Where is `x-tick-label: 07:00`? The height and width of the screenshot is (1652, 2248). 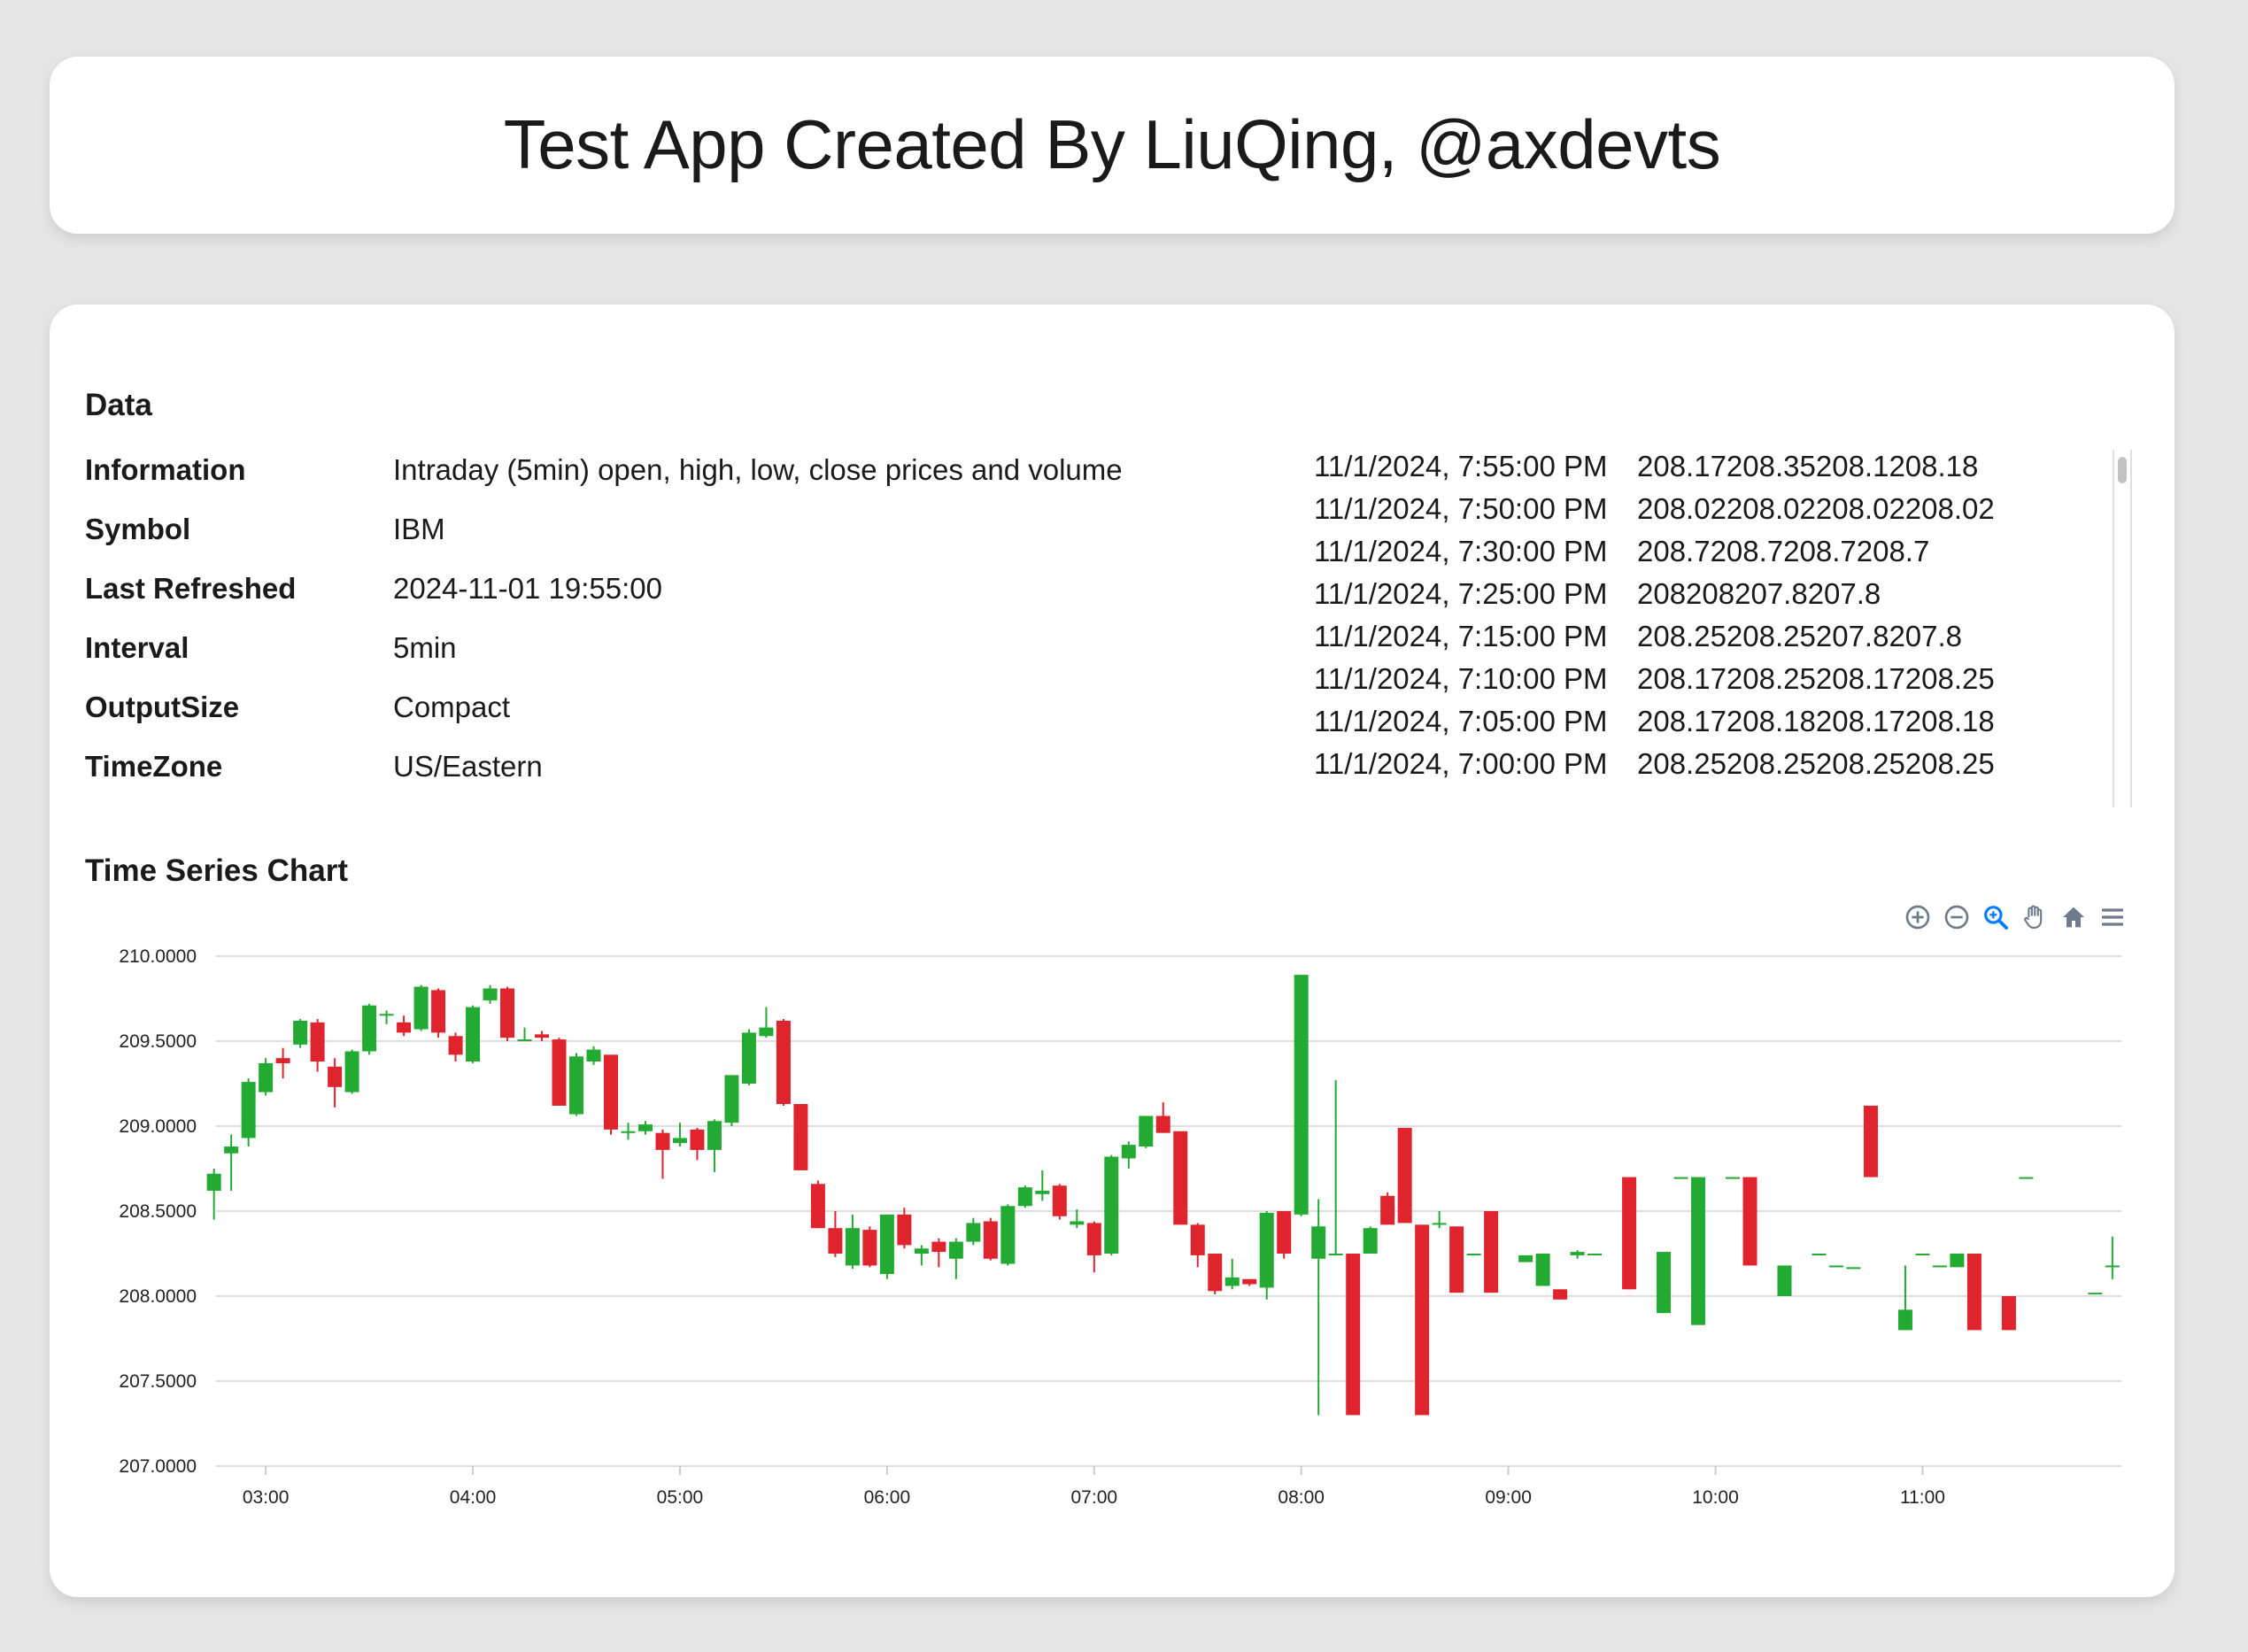 x-tick-label: 07:00 is located at coordinates (1094, 1497).